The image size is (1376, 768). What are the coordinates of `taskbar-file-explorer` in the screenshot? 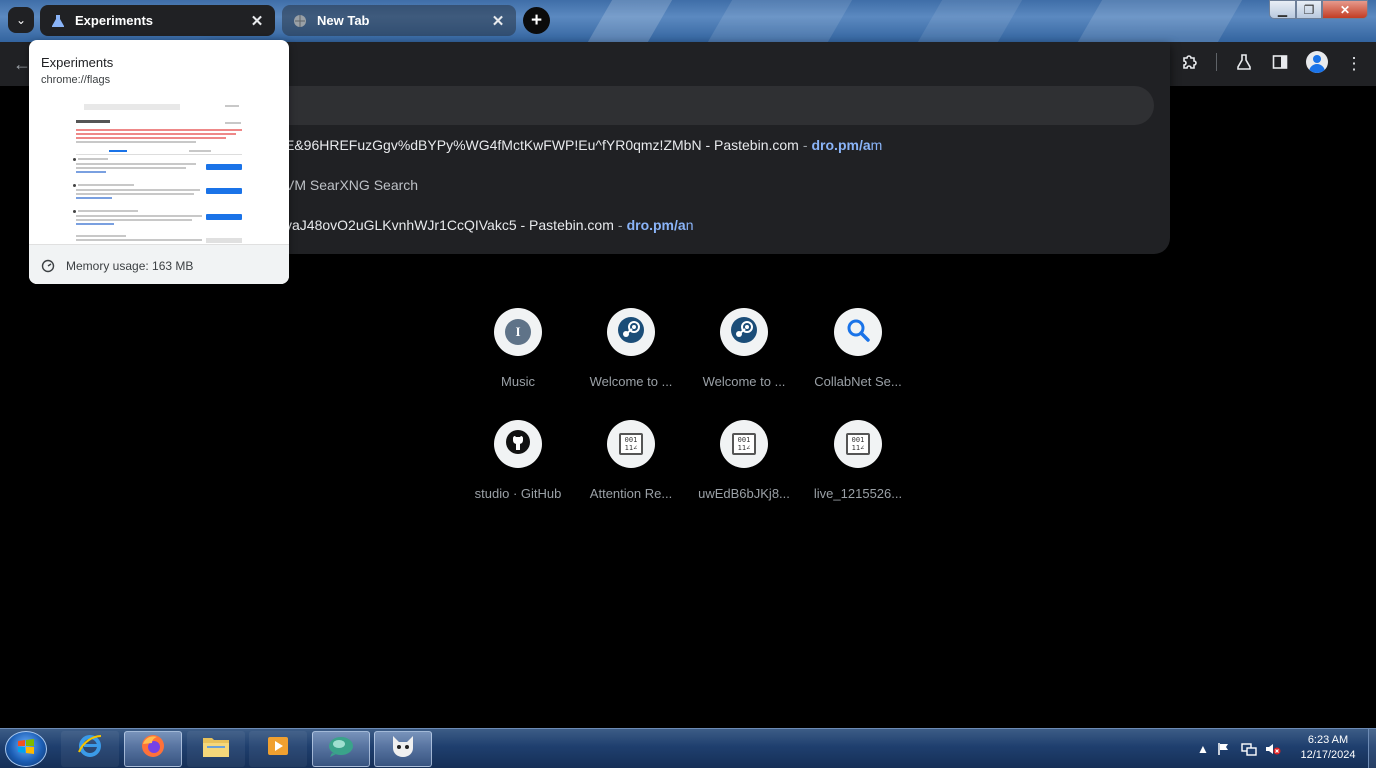 It's located at (216, 749).